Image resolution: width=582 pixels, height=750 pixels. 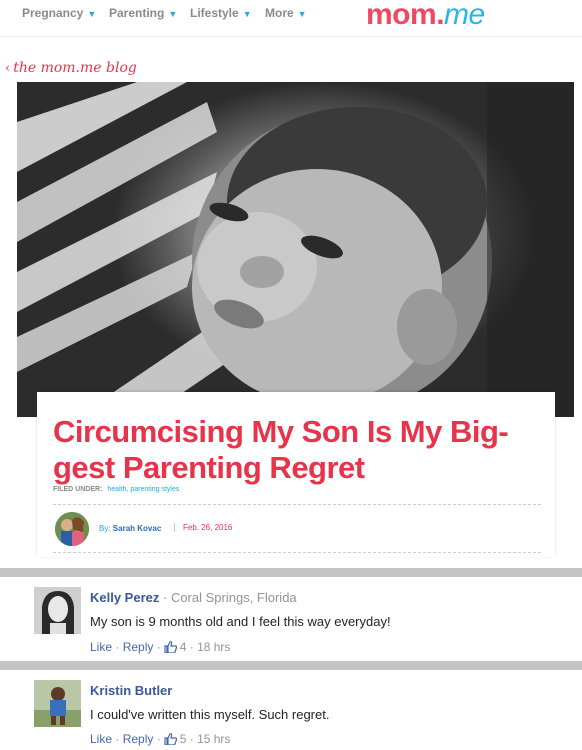 I want to click on article-tags: health, parenting styles, so click(x=143, y=489).